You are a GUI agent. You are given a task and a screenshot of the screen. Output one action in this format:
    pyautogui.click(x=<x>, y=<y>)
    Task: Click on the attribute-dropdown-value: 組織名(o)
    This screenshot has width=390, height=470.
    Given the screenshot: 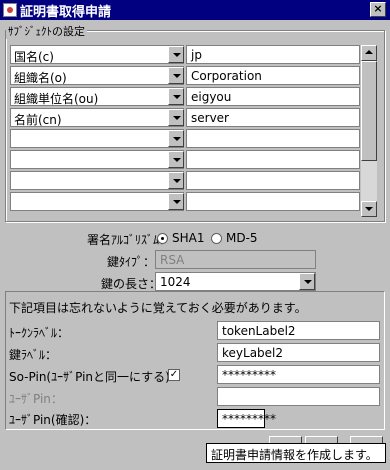 What is the action you would take?
    pyautogui.click(x=40, y=78)
    